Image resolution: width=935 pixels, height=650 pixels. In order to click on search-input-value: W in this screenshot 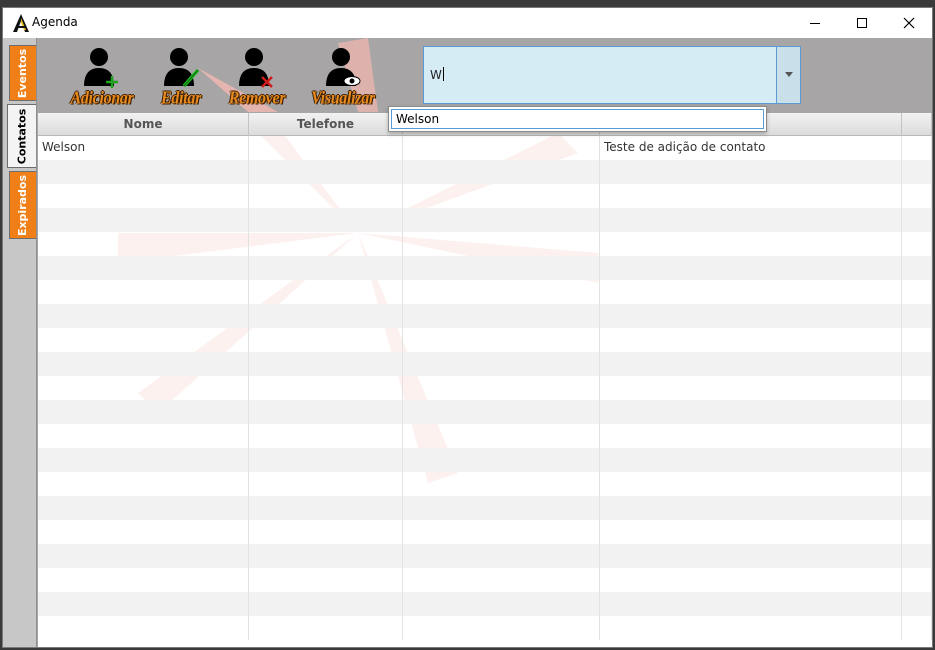, I will do `click(436, 75)`.